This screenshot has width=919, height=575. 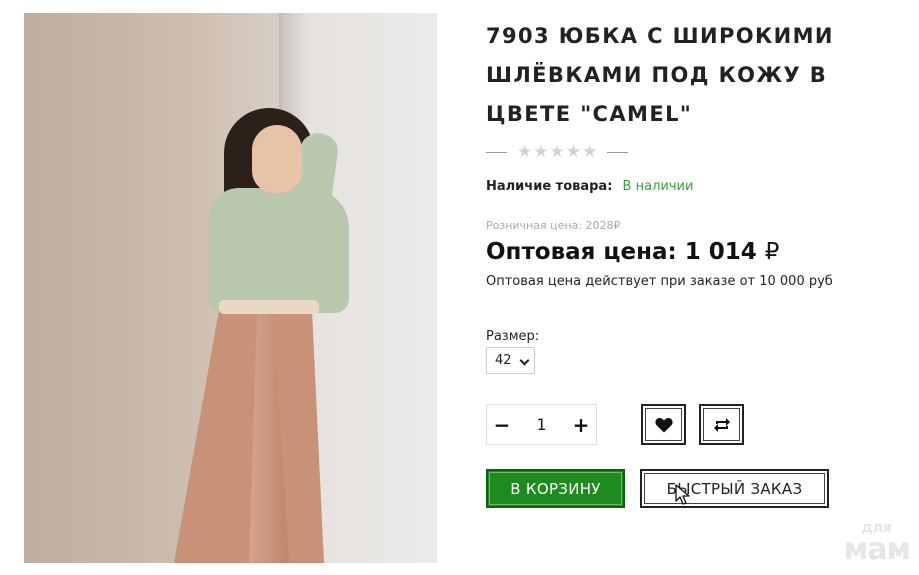 What do you see at coordinates (549, 186) in the screenshot?
I see `availability-label: Наличие товара:` at bounding box center [549, 186].